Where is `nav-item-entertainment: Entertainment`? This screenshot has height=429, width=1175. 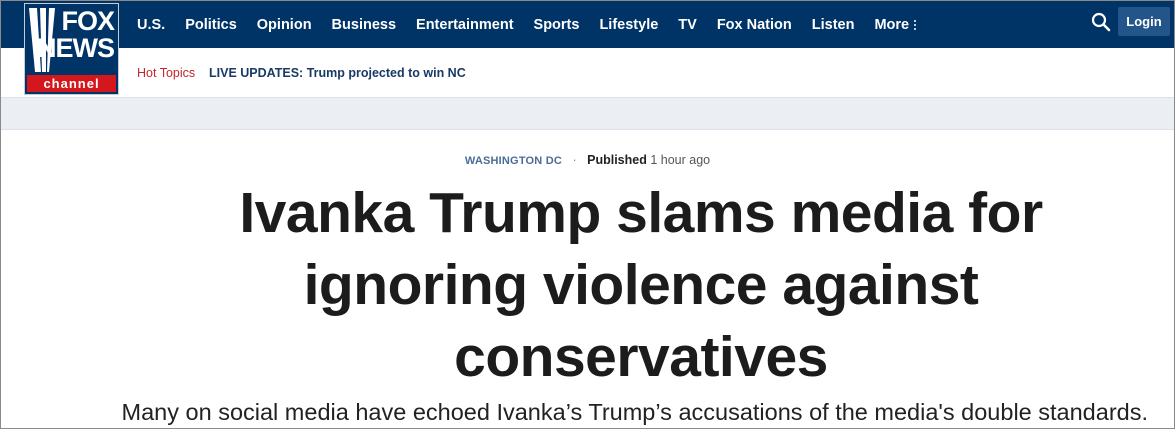
nav-item-entertainment: Entertainment is located at coordinates (465, 25).